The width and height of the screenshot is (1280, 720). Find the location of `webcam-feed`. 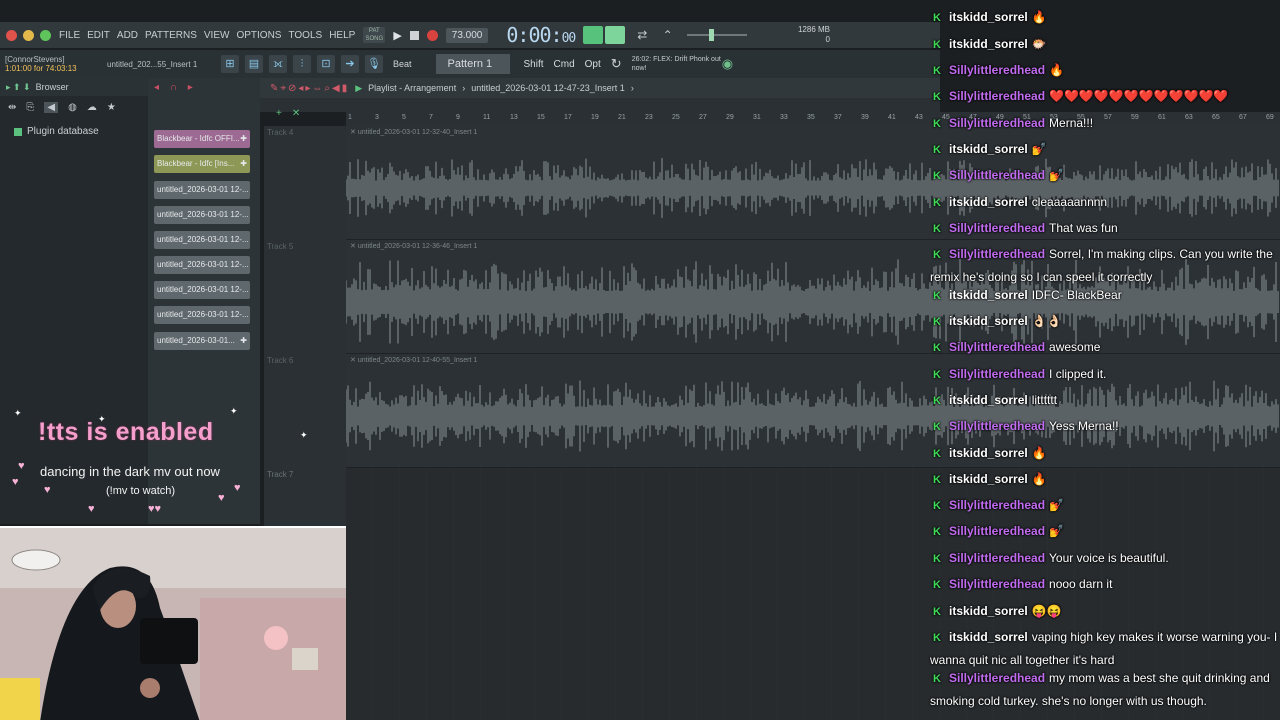

webcam-feed is located at coordinates (173, 623).